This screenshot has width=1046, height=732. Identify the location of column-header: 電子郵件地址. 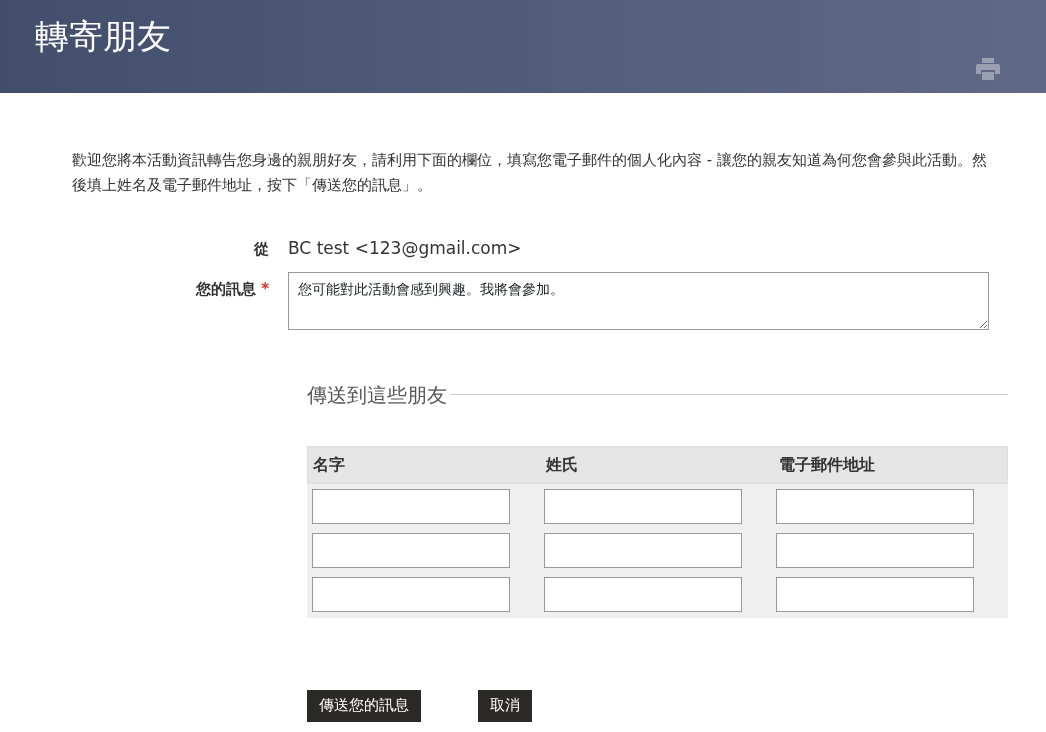
(827, 464).